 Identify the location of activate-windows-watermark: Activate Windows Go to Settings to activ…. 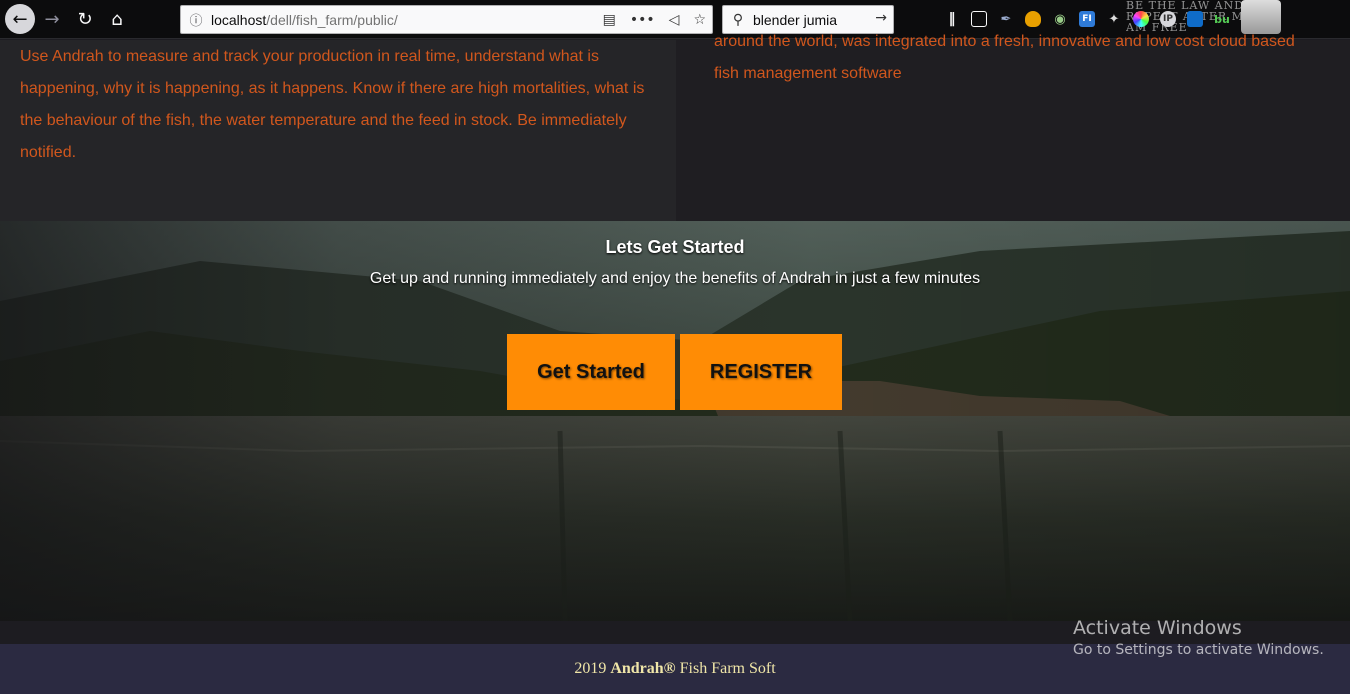
(1198, 637).